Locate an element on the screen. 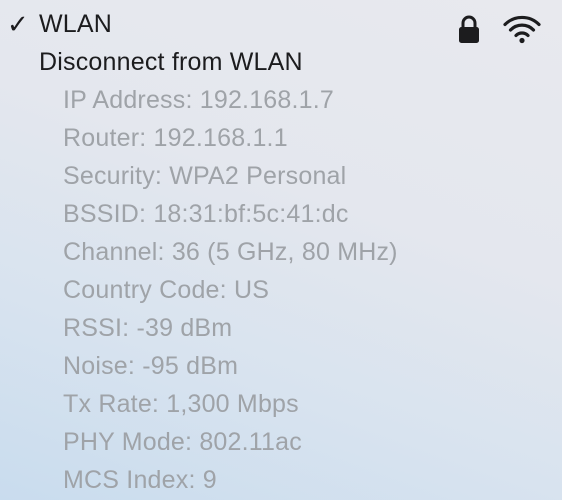  detail-mcs-index: MCS Index: 9 is located at coordinates (140, 480).